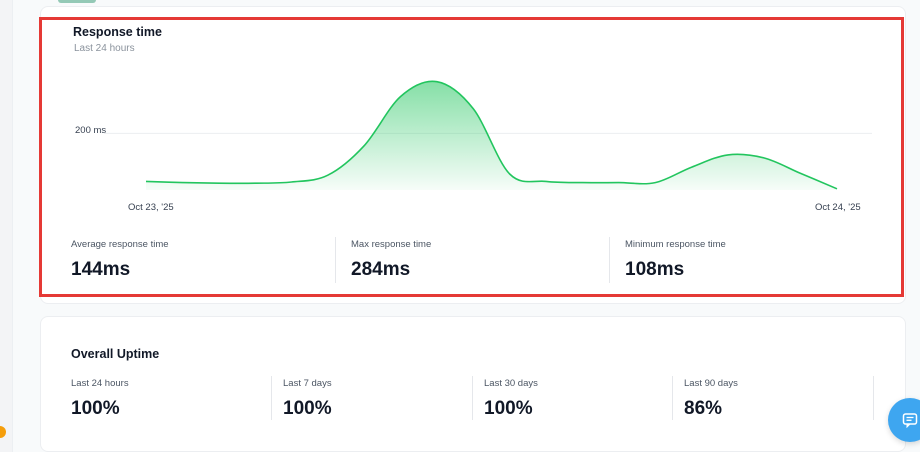 The height and width of the screenshot is (452, 920). What do you see at coordinates (6, 226) in the screenshot?
I see `left-sidebar-edge` at bounding box center [6, 226].